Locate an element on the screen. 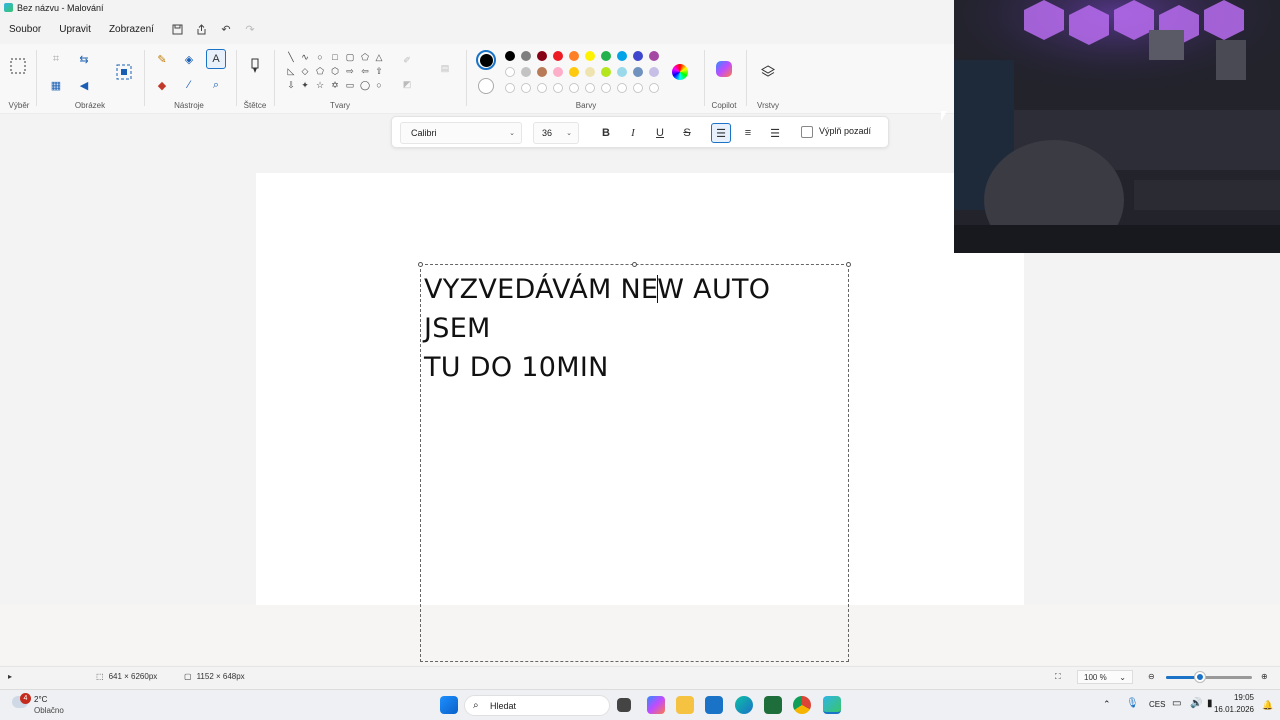 The height and width of the screenshot is (720, 1280). polygon-icon: ⬠ is located at coordinates (365, 57).